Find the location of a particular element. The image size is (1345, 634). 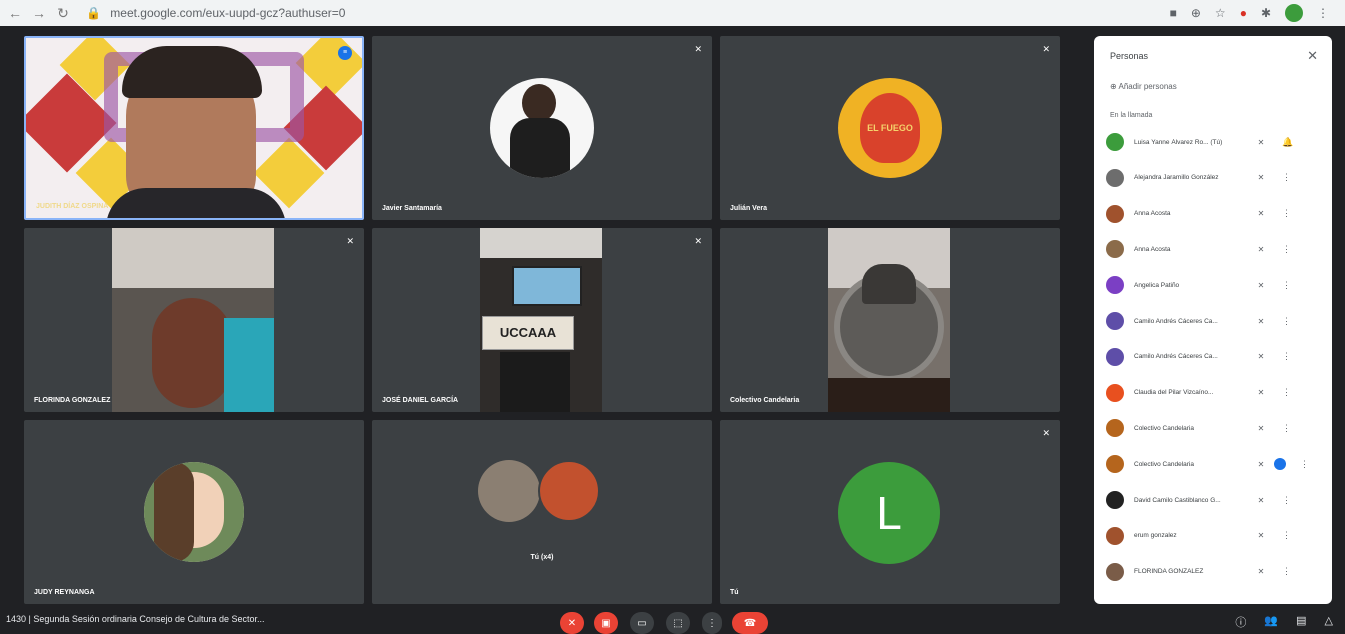

people-icon: 👥 is located at coordinates (1271, 622).